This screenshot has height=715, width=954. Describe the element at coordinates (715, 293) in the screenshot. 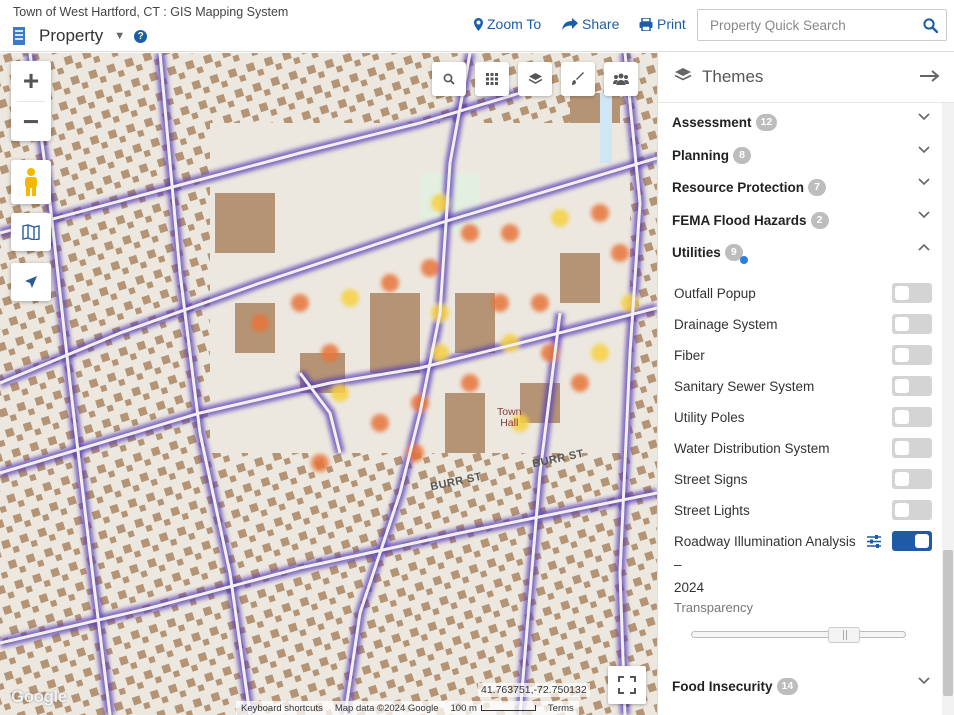

I see `layer-name: Outfall Popup` at that location.